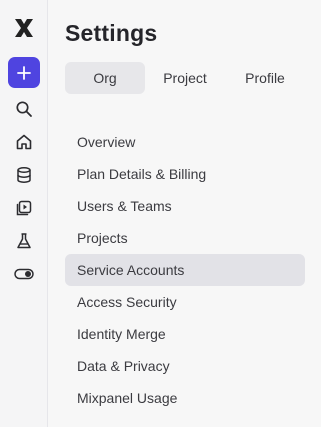 Image resolution: width=321 pixels, height=427 pixels. Describe the element at coordinates (24, 274) in the screenshot. I see `toggle-icon` at that location.